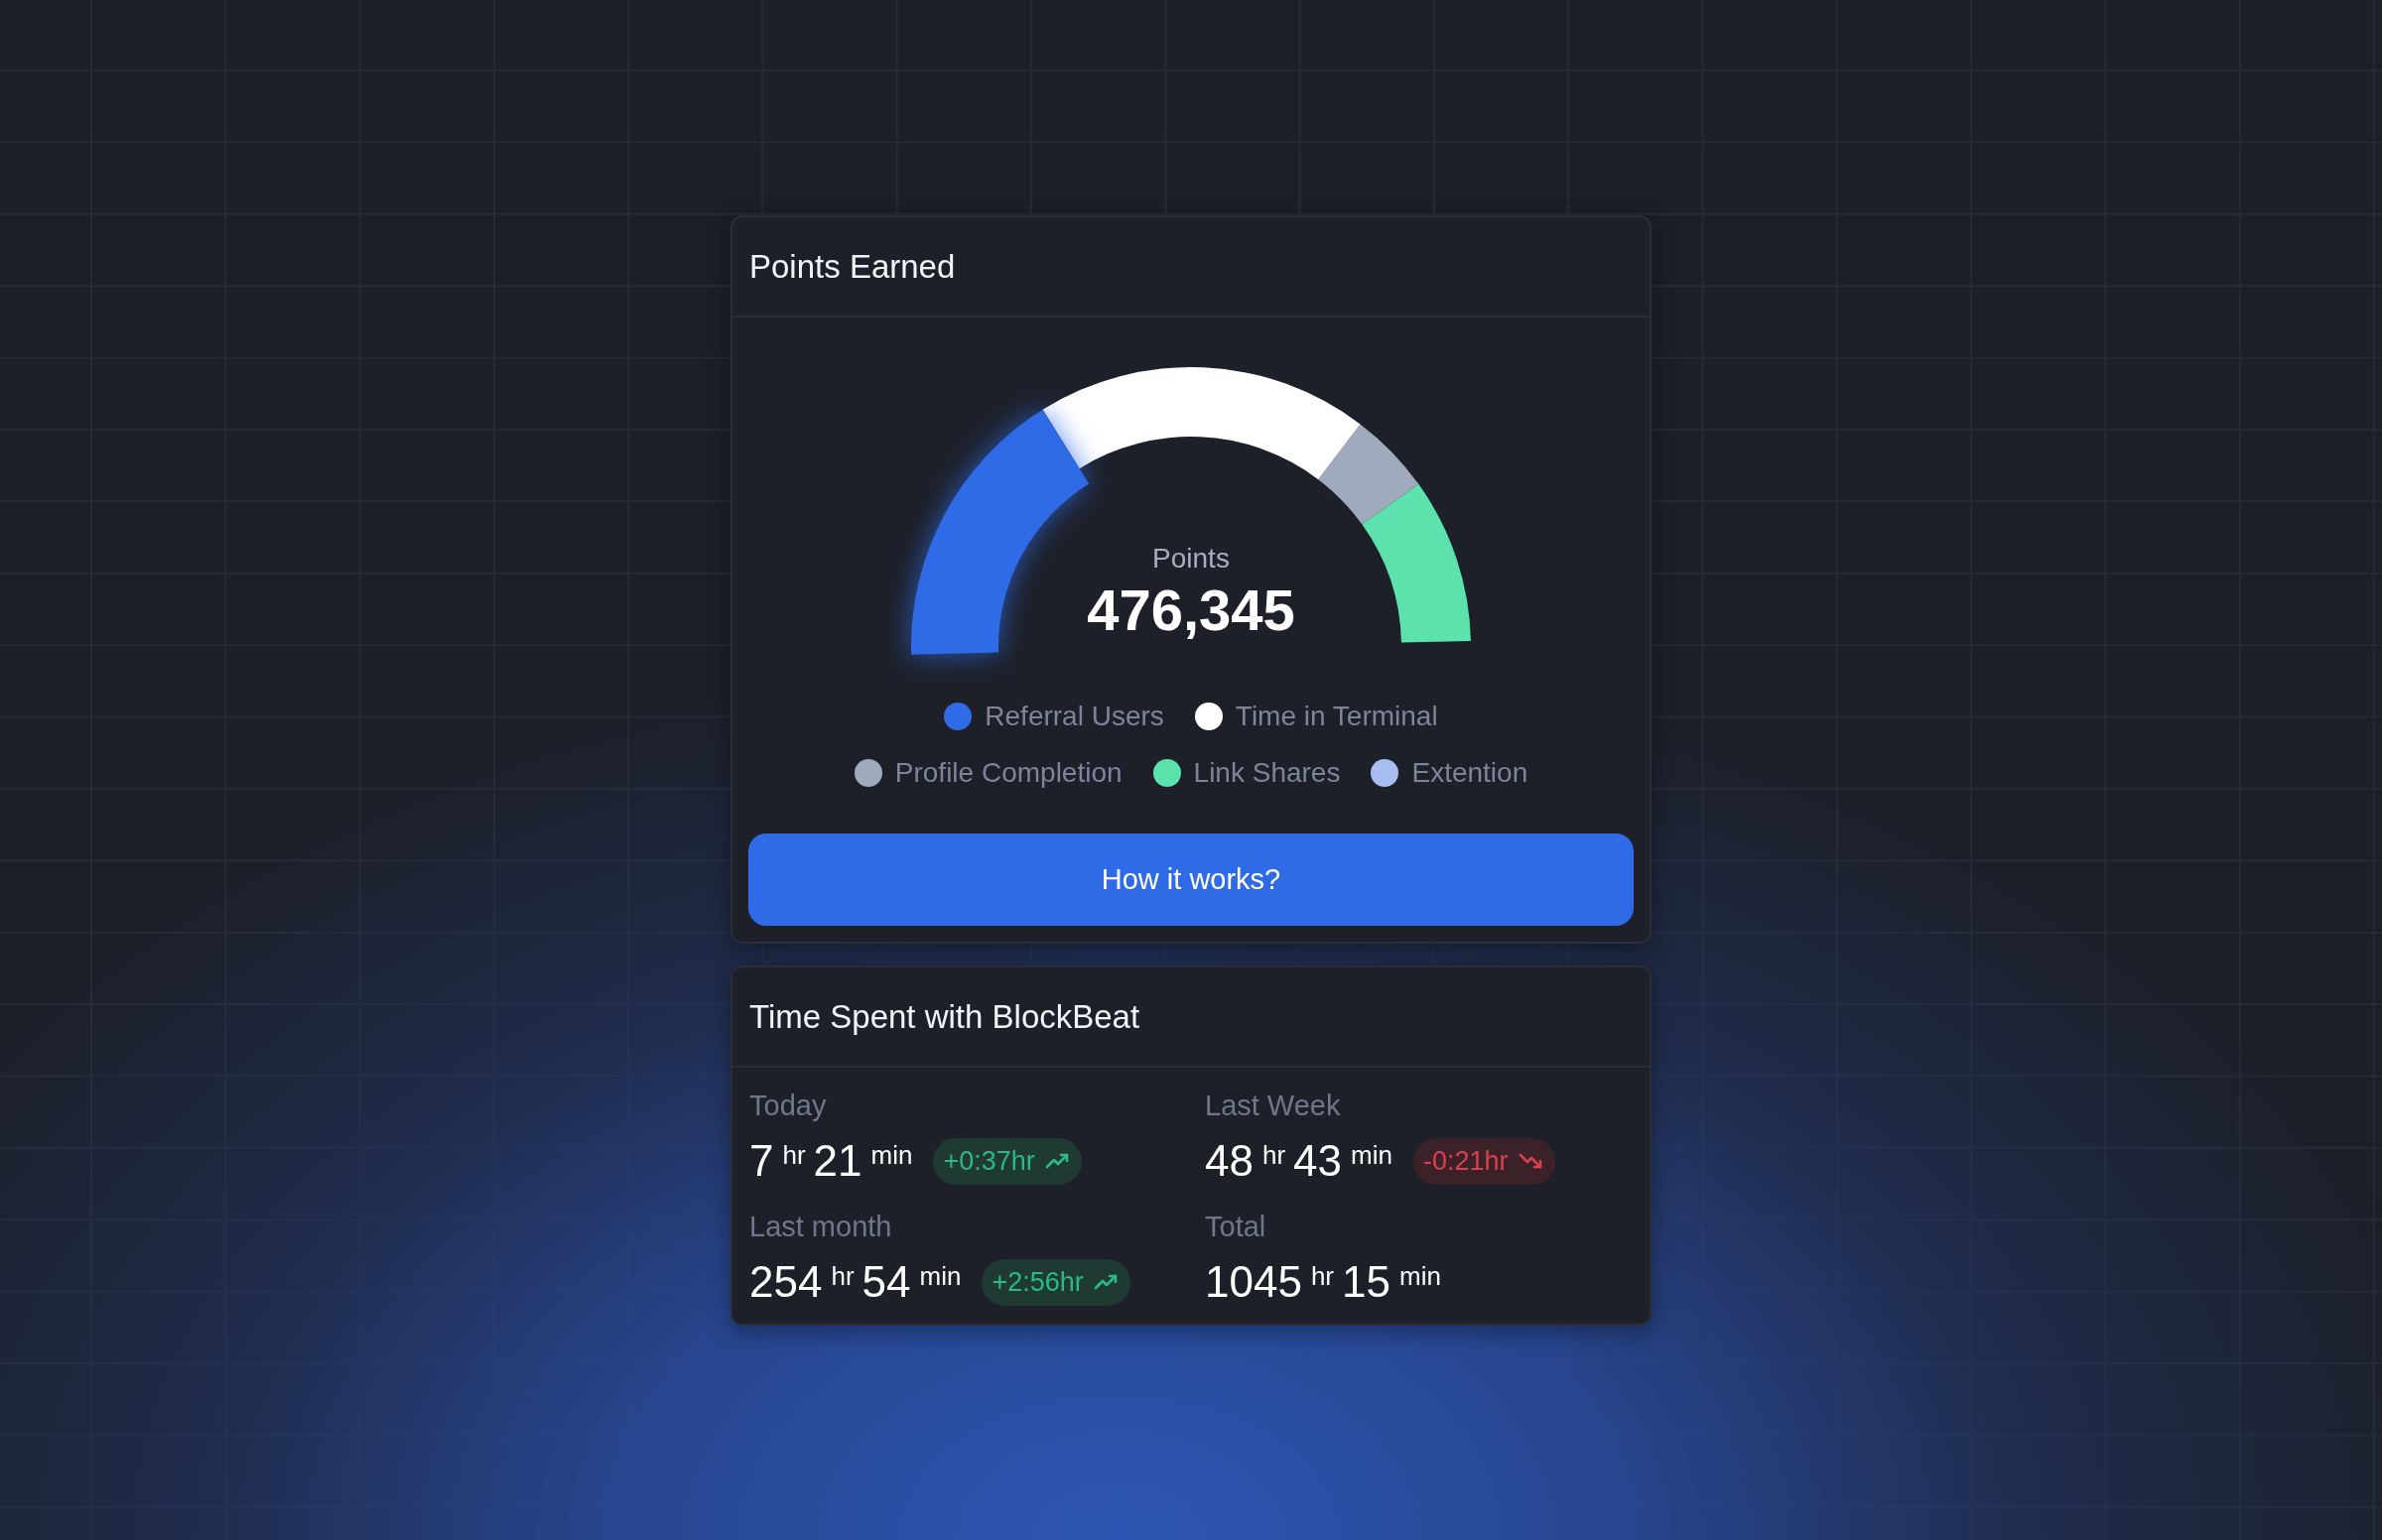 This screenshot has height=1540, width=2382. What do you see at coordinates (1318, 1161) in the screenshot?
I see `minutes-value: 43` at bounding box center [1318, 1161].